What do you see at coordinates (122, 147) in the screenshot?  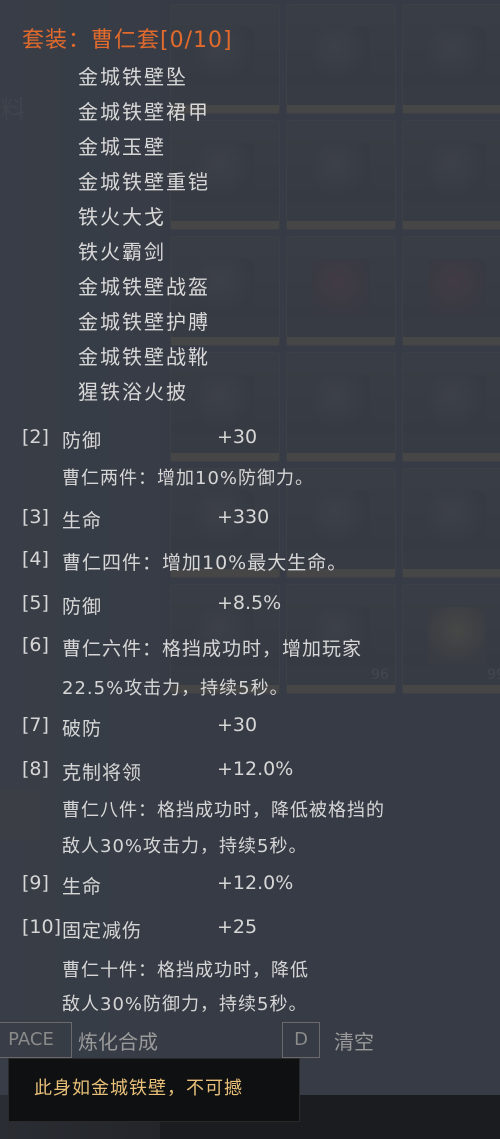 I see `set-piece: 金城玉壁` at bounding box center [122, 147].